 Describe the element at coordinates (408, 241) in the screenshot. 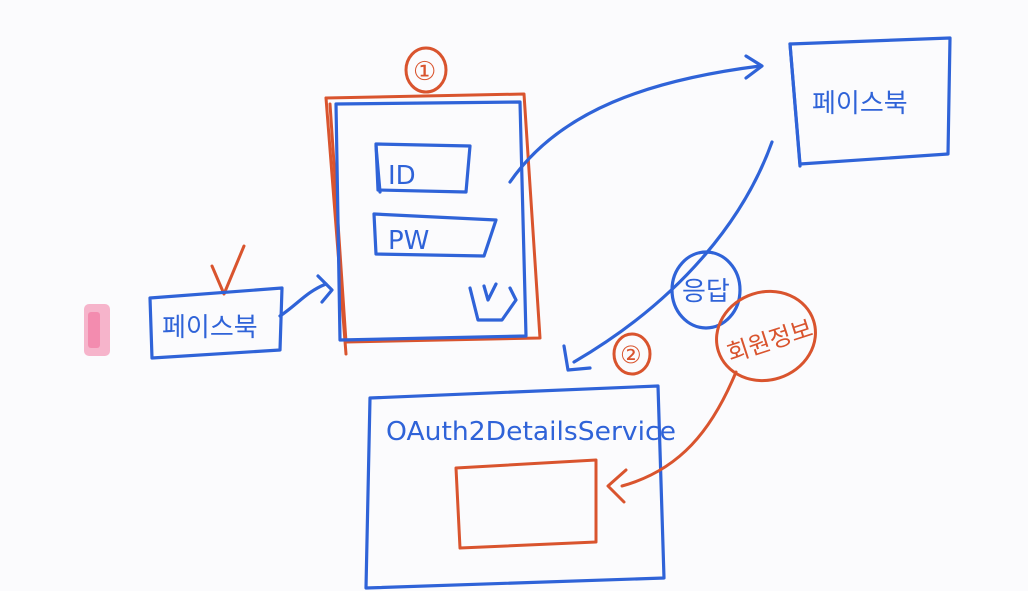

I see `pw-field-label: PW` at that location.